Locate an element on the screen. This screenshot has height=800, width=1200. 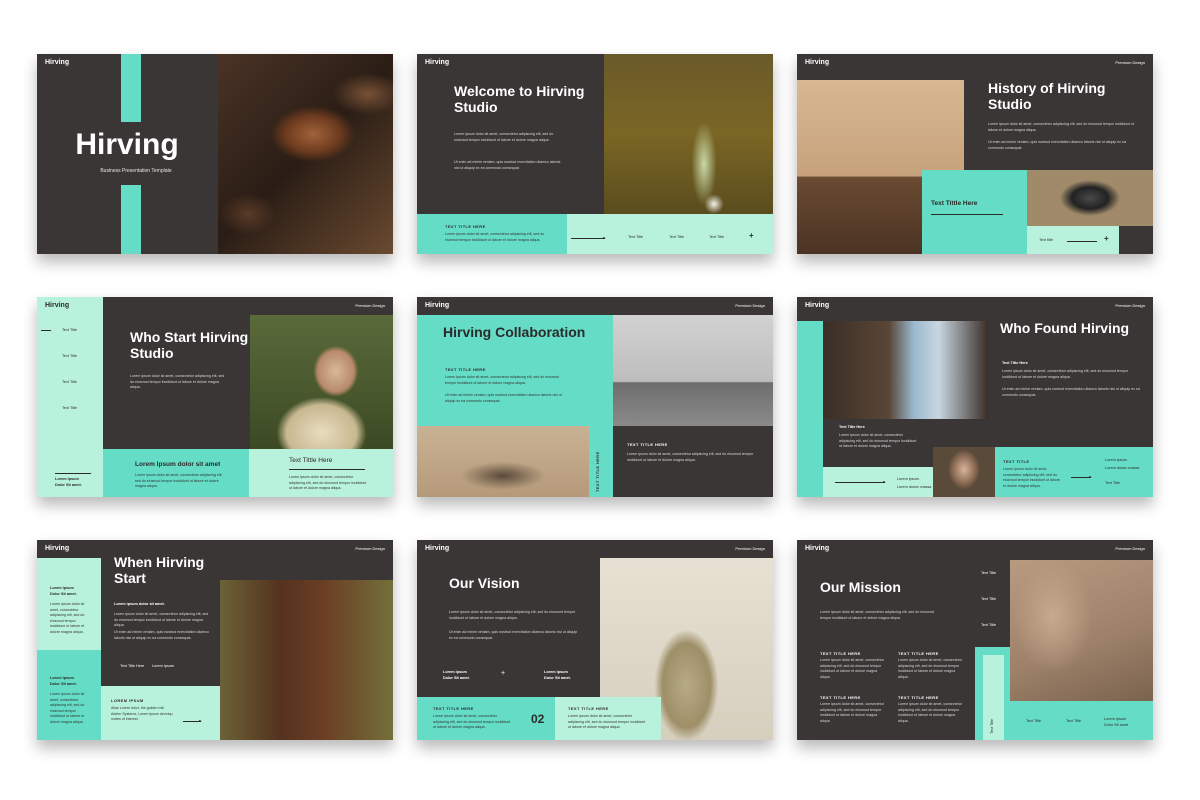
slide-title: History of Hirving Studio is located at coordinates (1047, 96).